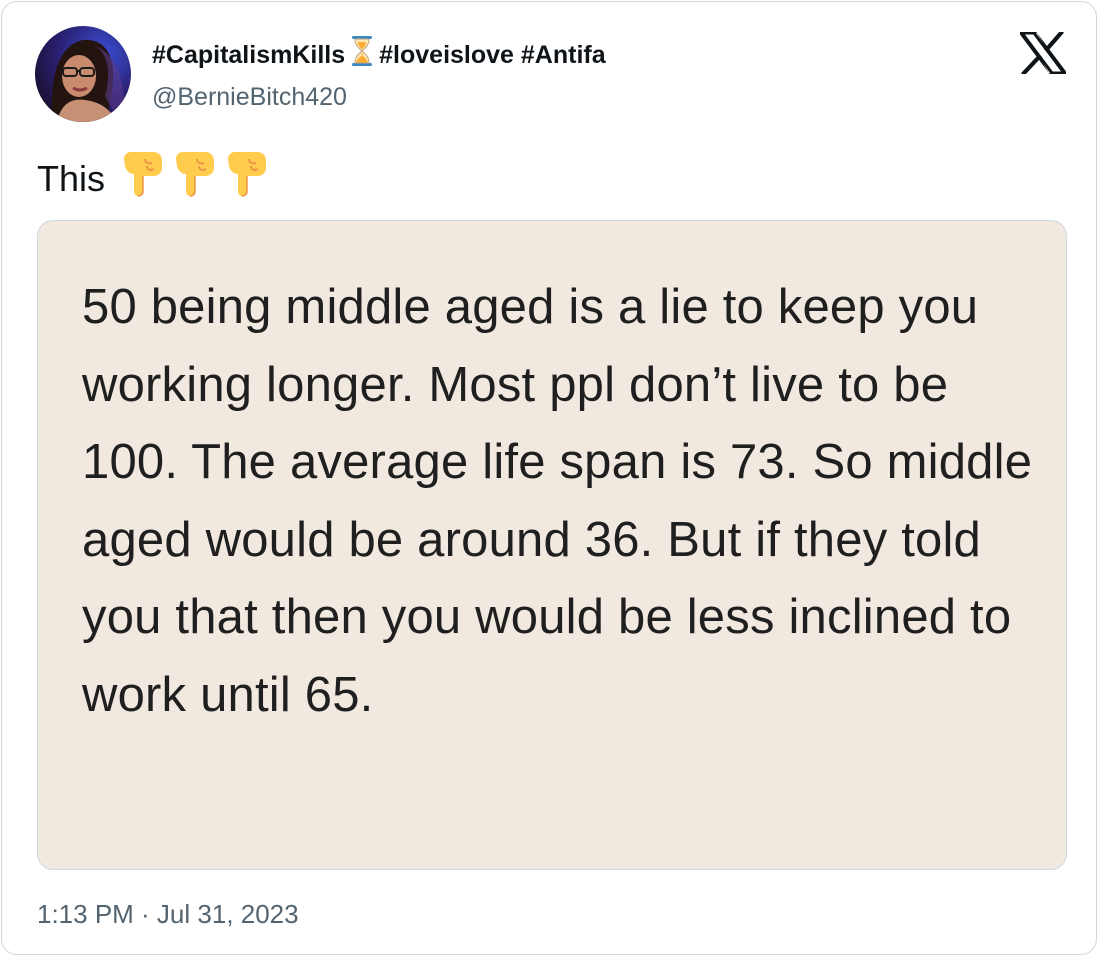 The height and width of the screenshot is (958, 1100). What do you see at coordinates (168, 914) in the screenshot?
I see `timestamp: 1:13 PM · Jul 31, 2023` at bounding box center [168, 914].